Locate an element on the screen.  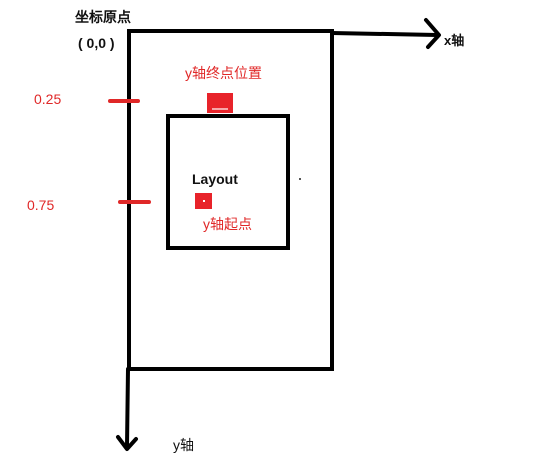
y-end-label: y轴终点位置 is located at coordinates (223, 73).